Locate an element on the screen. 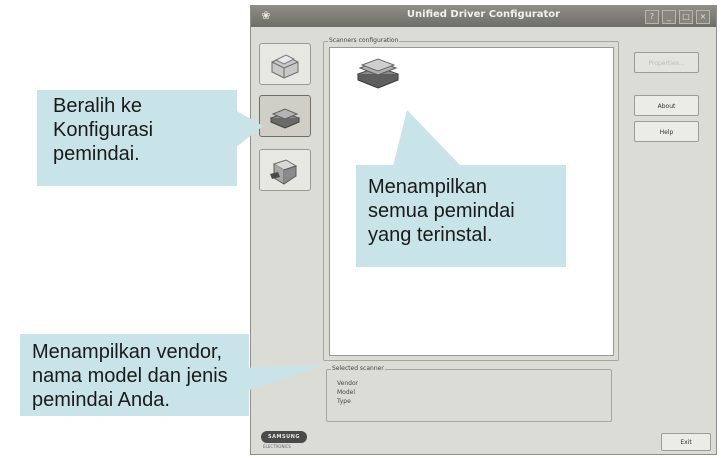 Image resolution: width=721 pixels, height=458 pixels. nav-scanner-configuration is located at coordinates (285, 116).